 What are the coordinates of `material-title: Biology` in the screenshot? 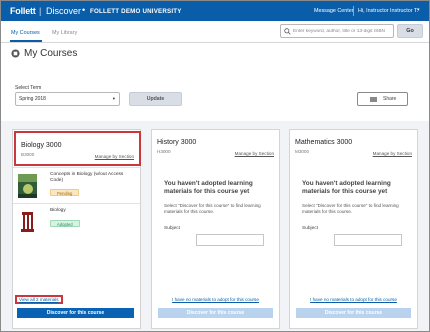 It's located at (58, 210).